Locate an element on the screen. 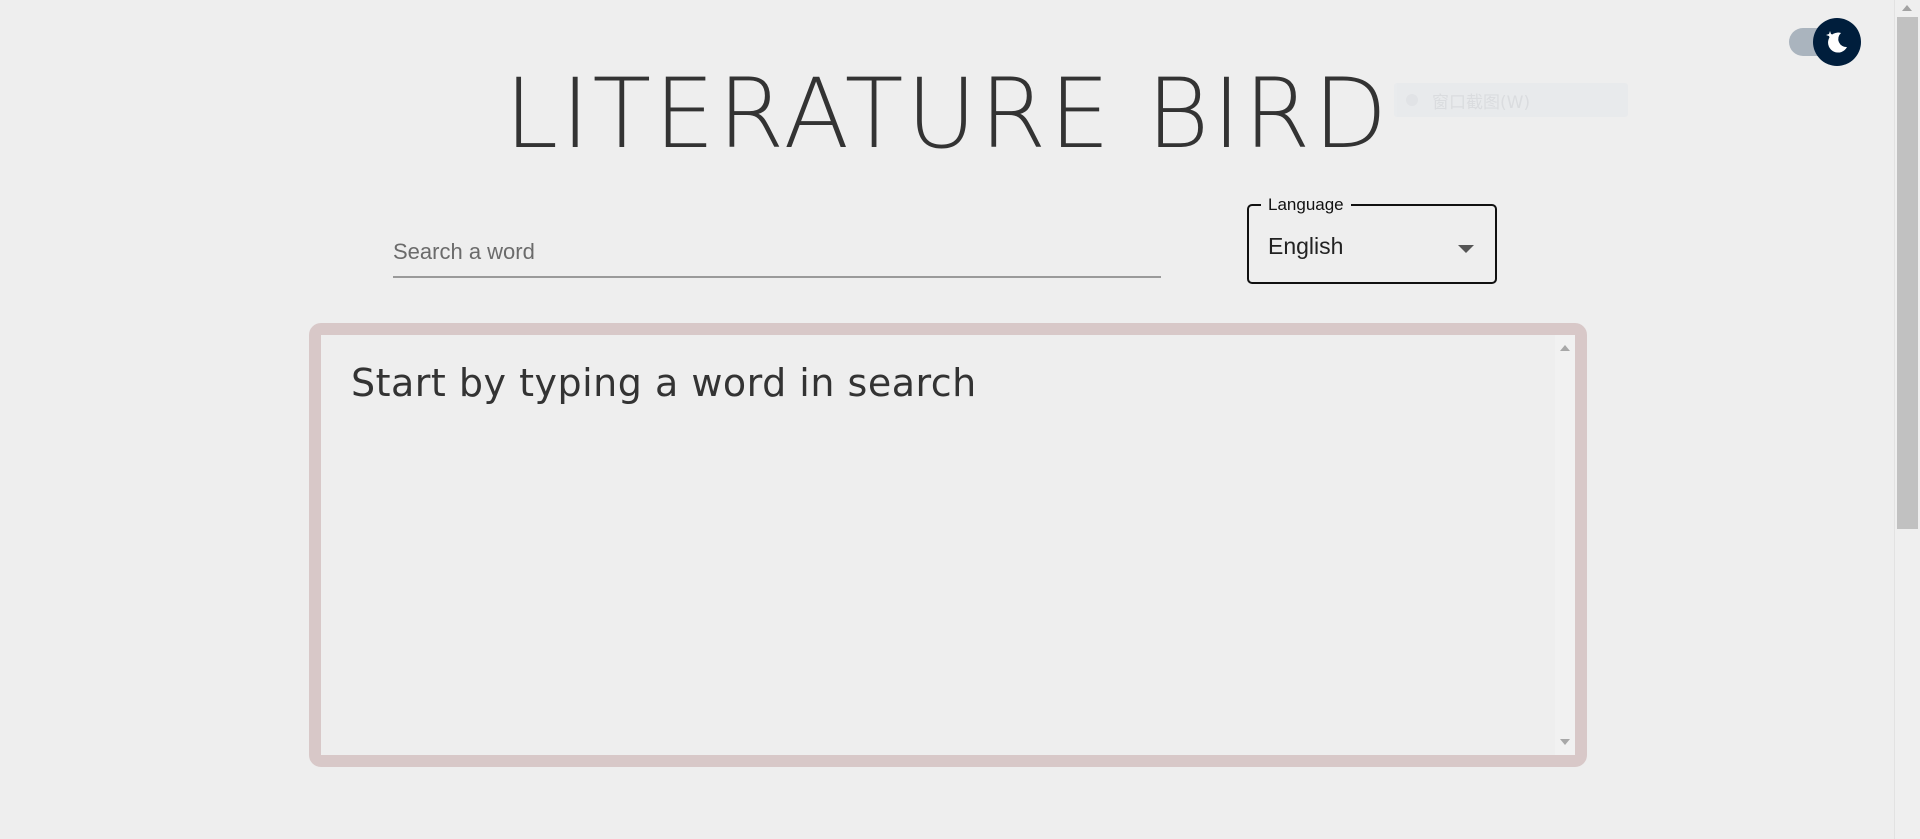 This screenshot has width=1920, height=839. page-scrollbar is located at coordinates (1907, 419).